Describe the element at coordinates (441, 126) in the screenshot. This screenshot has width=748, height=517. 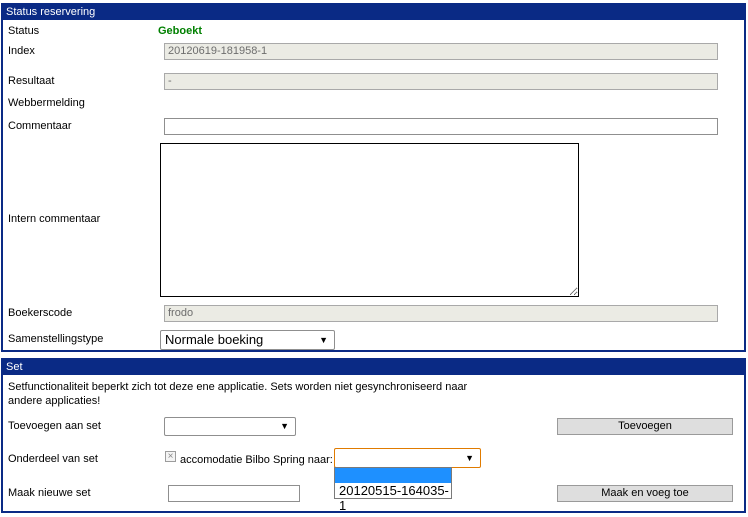
I see `commentaar-input` at that location.